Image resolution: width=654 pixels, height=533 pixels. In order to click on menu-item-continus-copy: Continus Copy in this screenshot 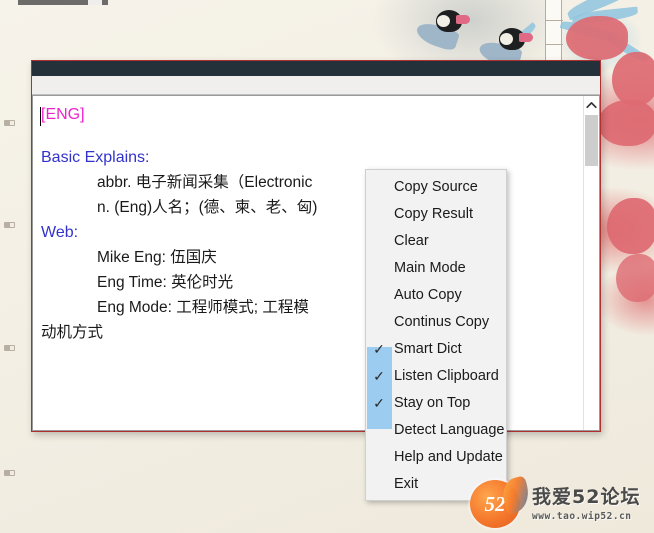, I will do `click(436, 321)`.